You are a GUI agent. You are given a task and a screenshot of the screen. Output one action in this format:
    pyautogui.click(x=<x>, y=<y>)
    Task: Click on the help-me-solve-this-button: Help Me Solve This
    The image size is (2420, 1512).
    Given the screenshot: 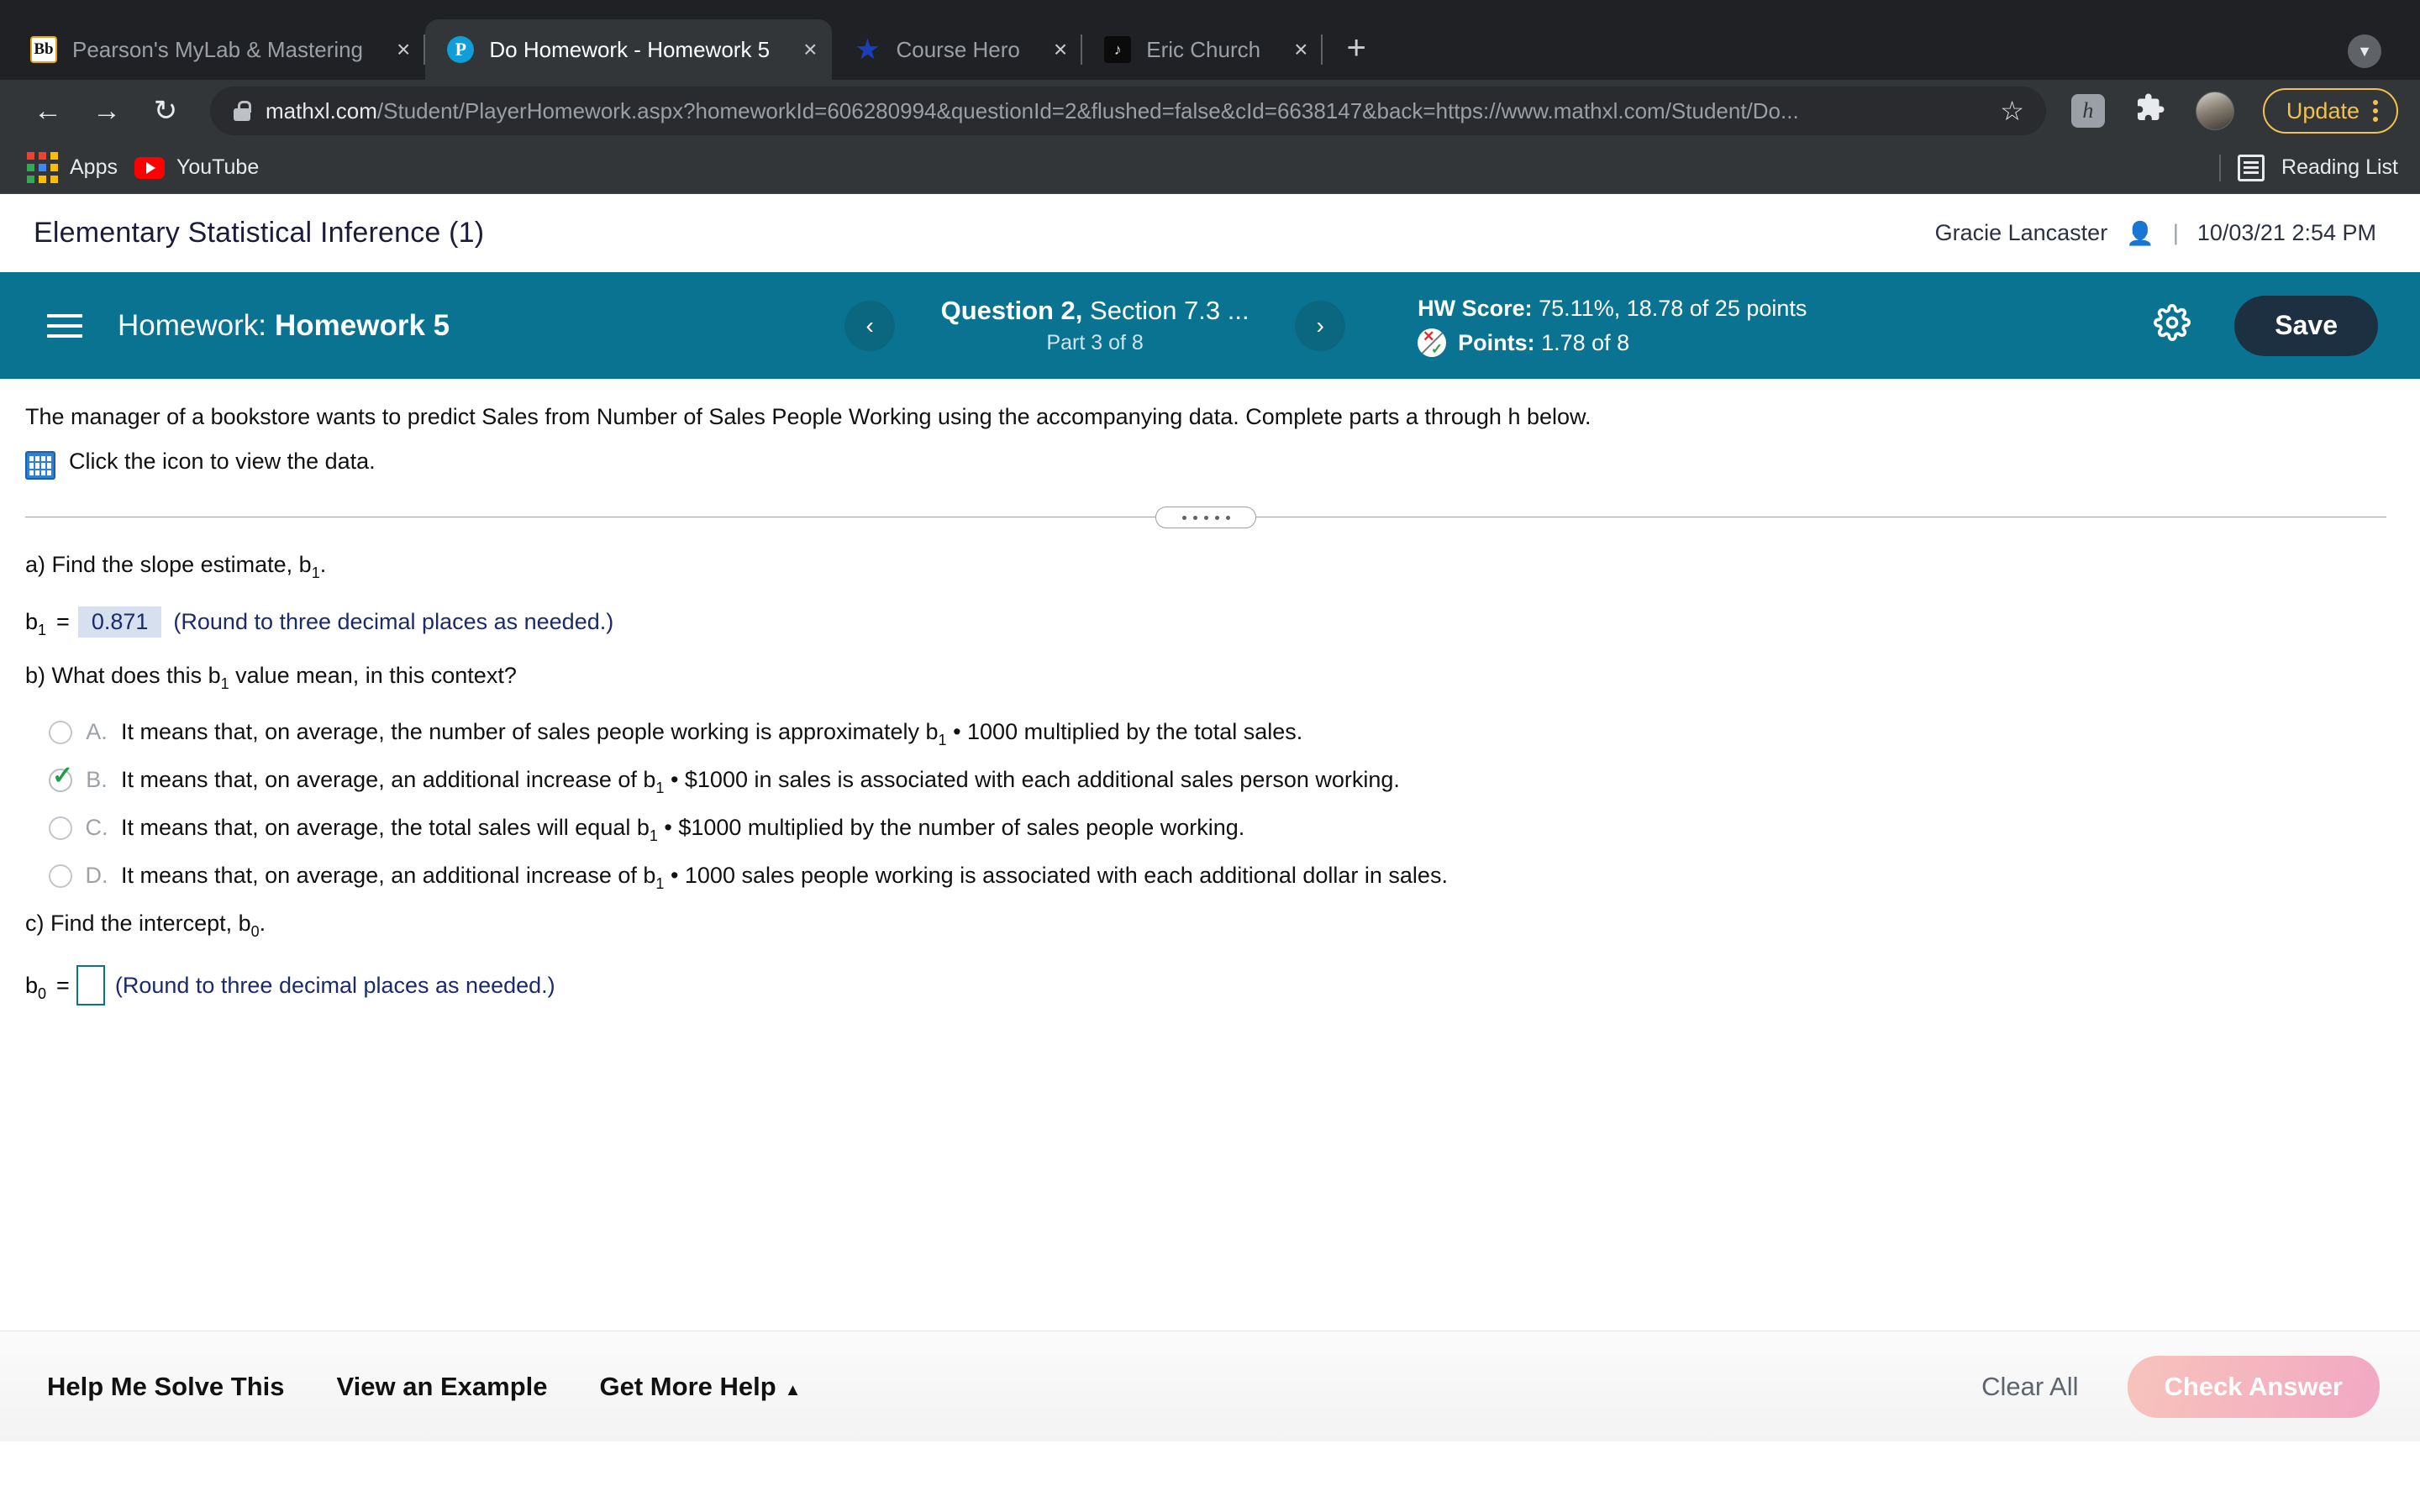 What is the action you would take?
    pyautogui.click(x=166, y=1387)
    